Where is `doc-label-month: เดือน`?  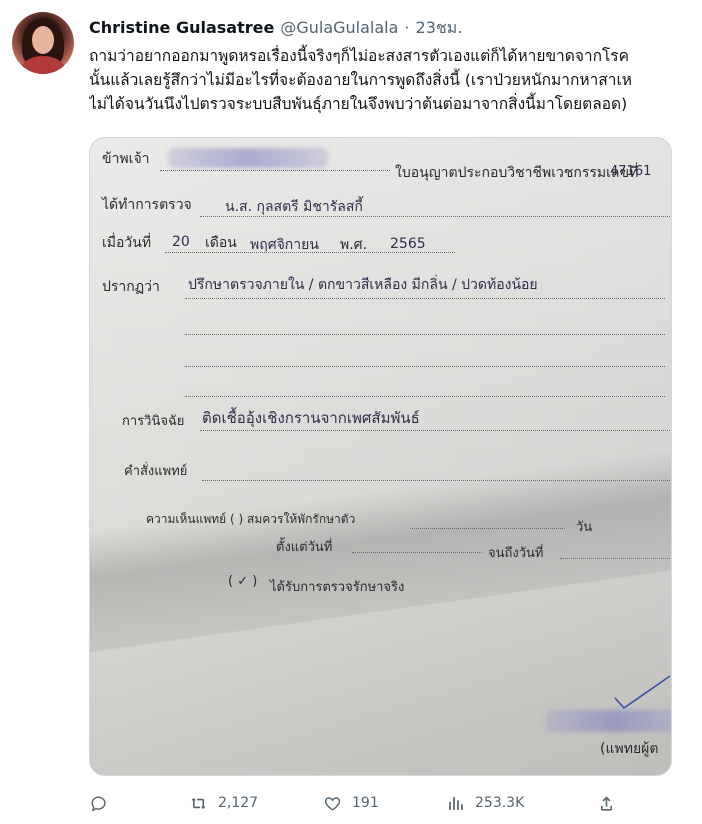 doc-label-month: เดือน is located at coordinates (221, 243).